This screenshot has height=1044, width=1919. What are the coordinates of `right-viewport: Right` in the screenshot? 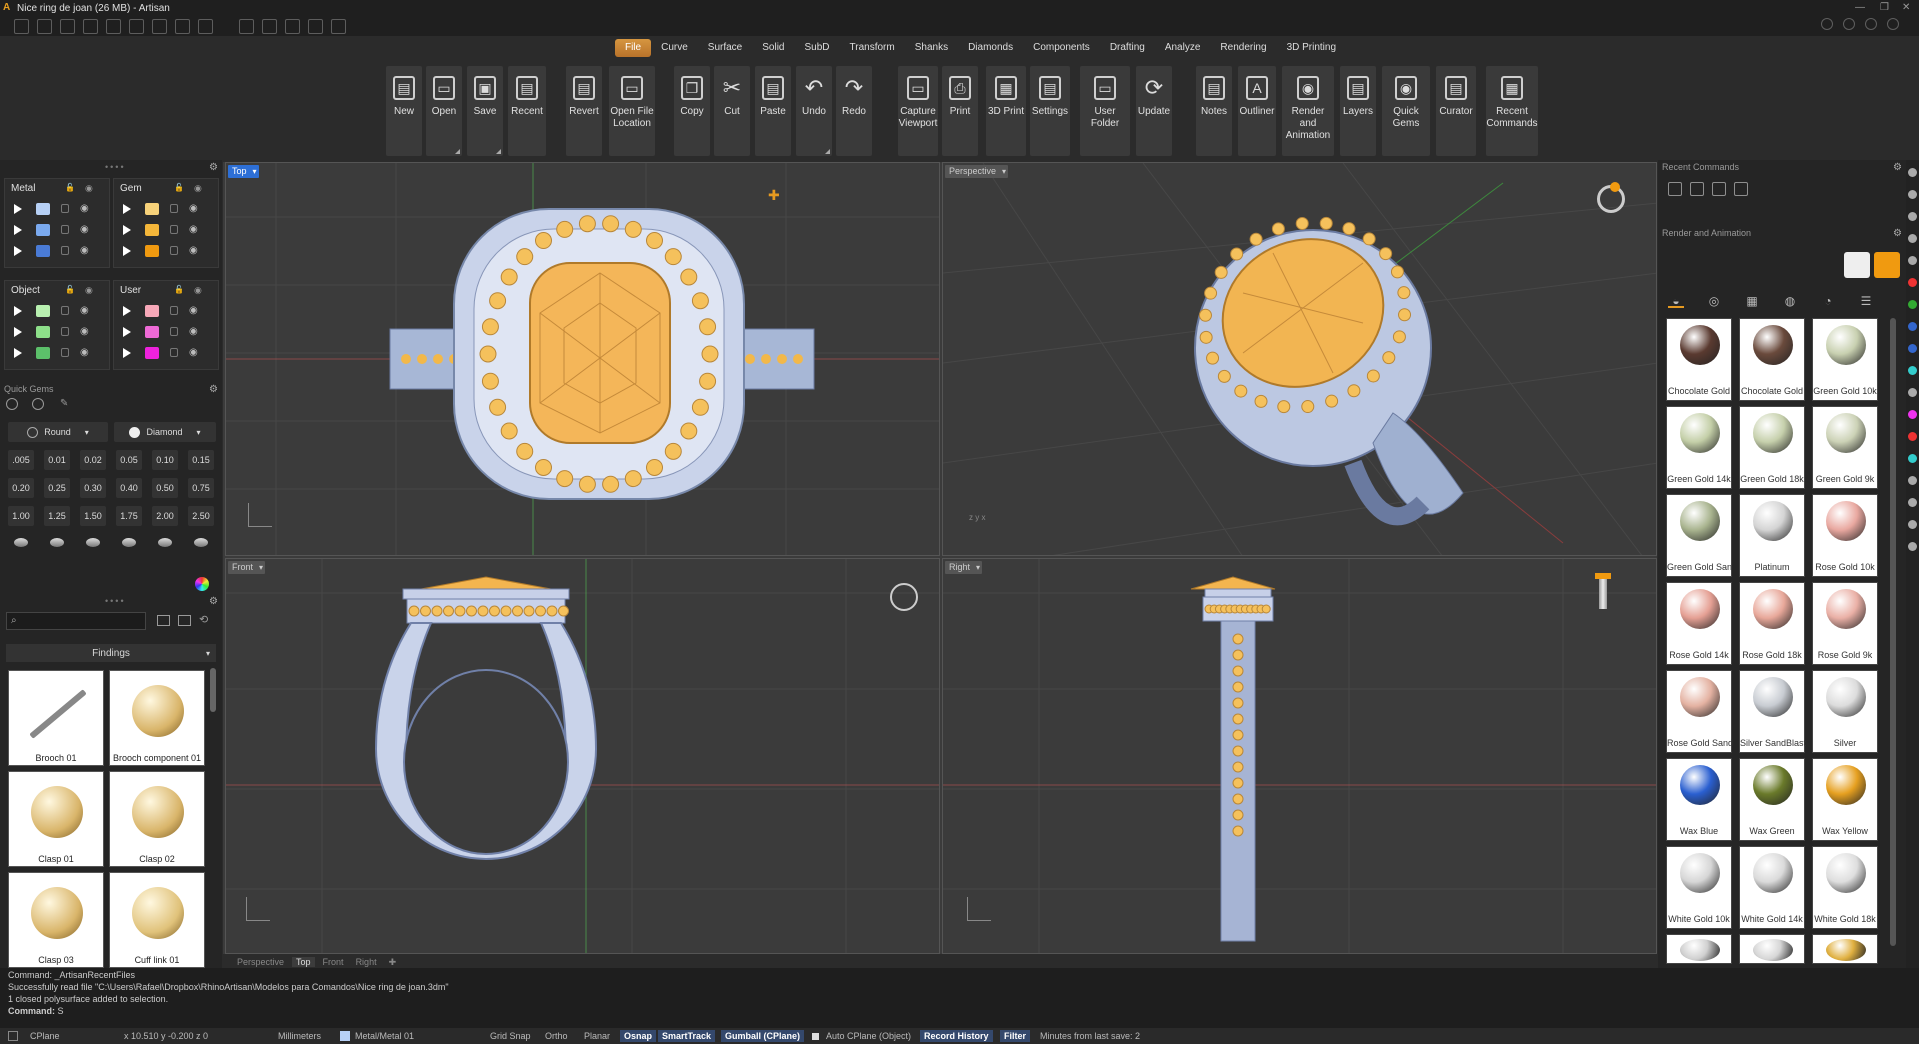 It's located at (1299, 756).